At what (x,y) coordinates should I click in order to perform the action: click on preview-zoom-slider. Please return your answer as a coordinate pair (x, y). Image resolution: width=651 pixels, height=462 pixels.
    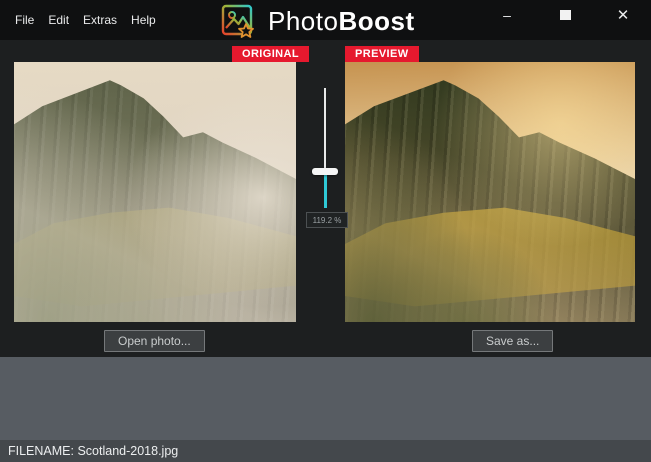
    Looking at the image, I should click on (325, 148).